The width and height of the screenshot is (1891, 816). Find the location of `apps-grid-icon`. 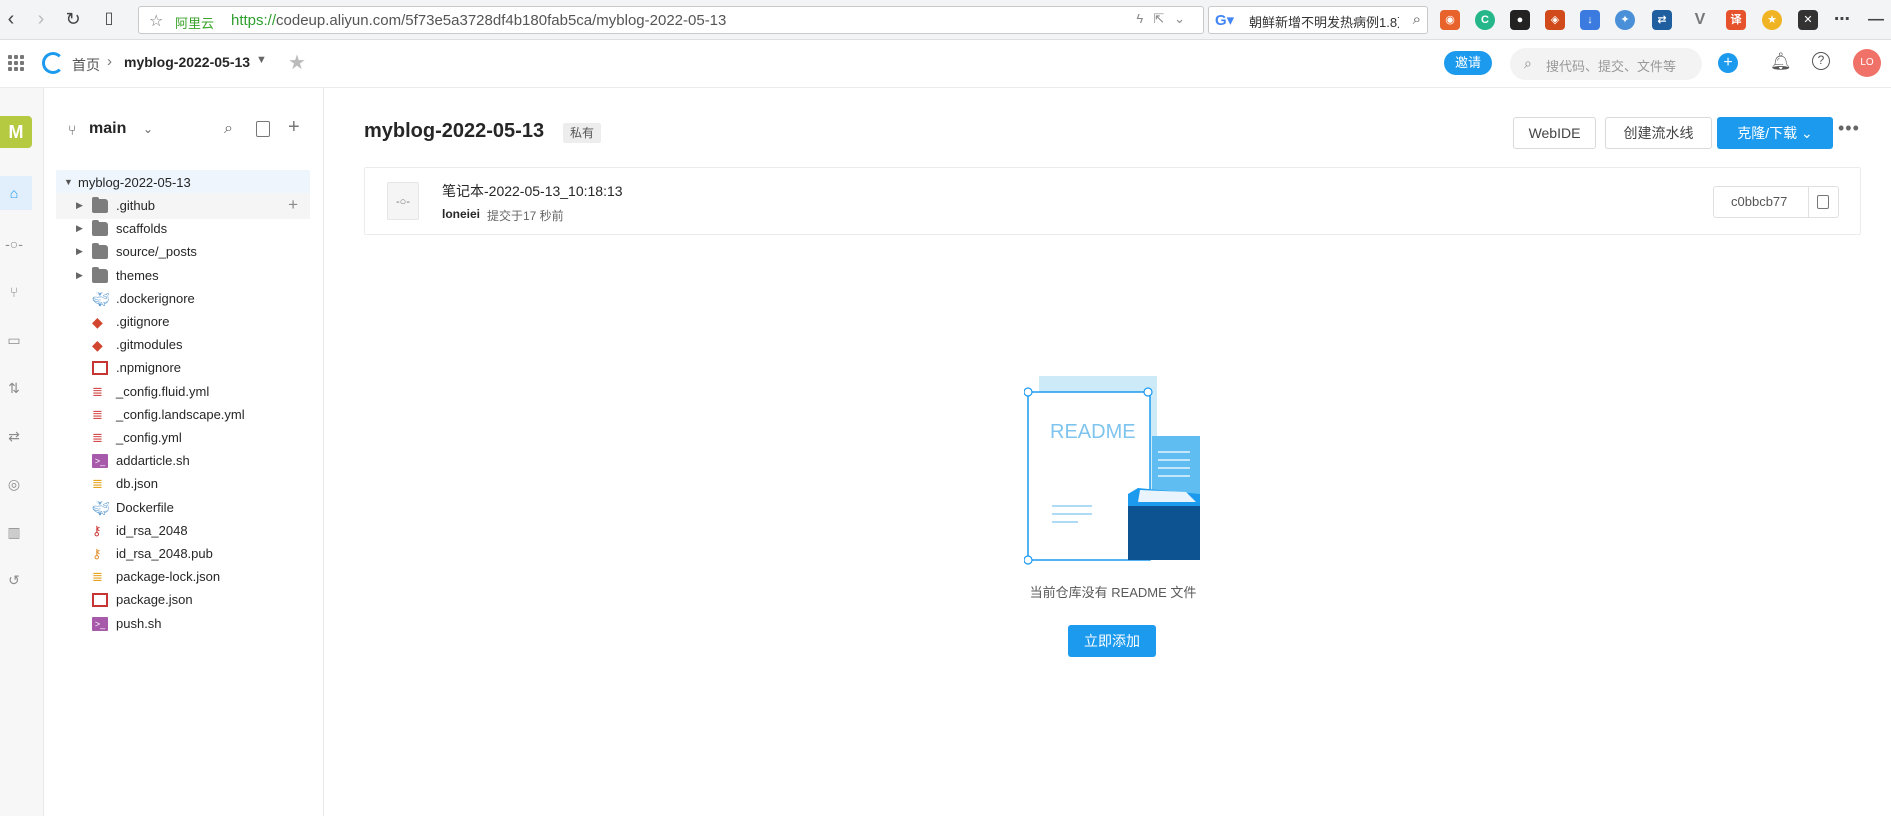

apps-grid-icon is located at coordinates (16, 63).